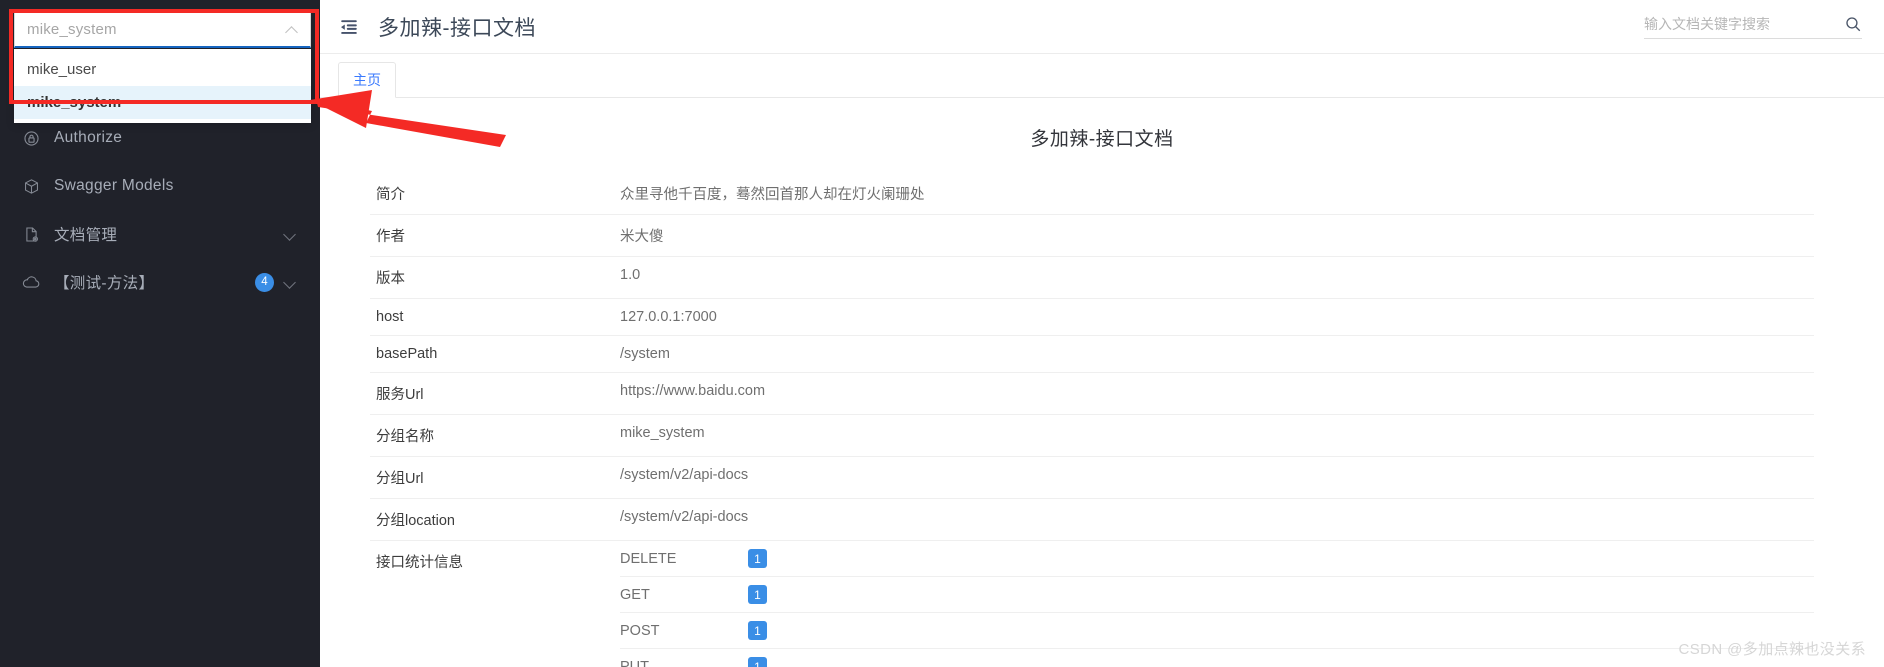 The image size is (1884, 667). I want to click on table-row: 版本 1.0, so click(1092, 277).